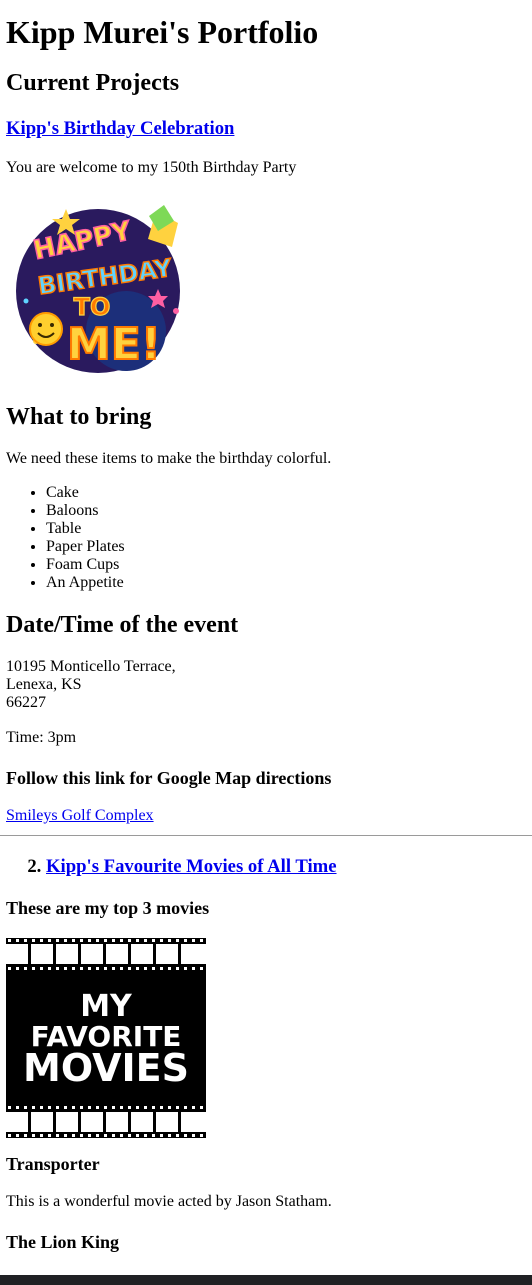 The height and width of the screenshot is (1285, 532). I want to click on map-link: Smileys Golf Complex, so click(80, 815).